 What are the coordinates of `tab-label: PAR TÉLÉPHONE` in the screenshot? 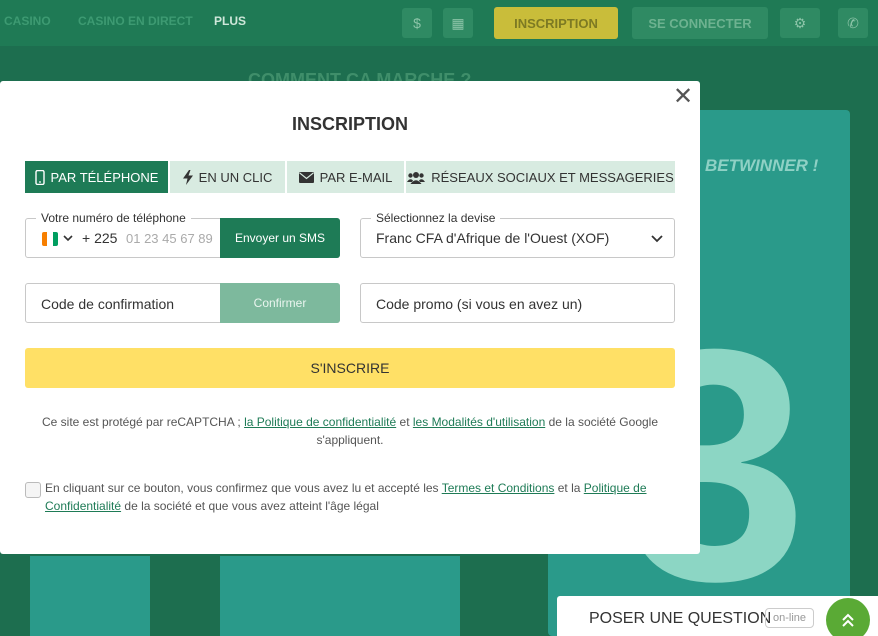 It's located at (104, 177).